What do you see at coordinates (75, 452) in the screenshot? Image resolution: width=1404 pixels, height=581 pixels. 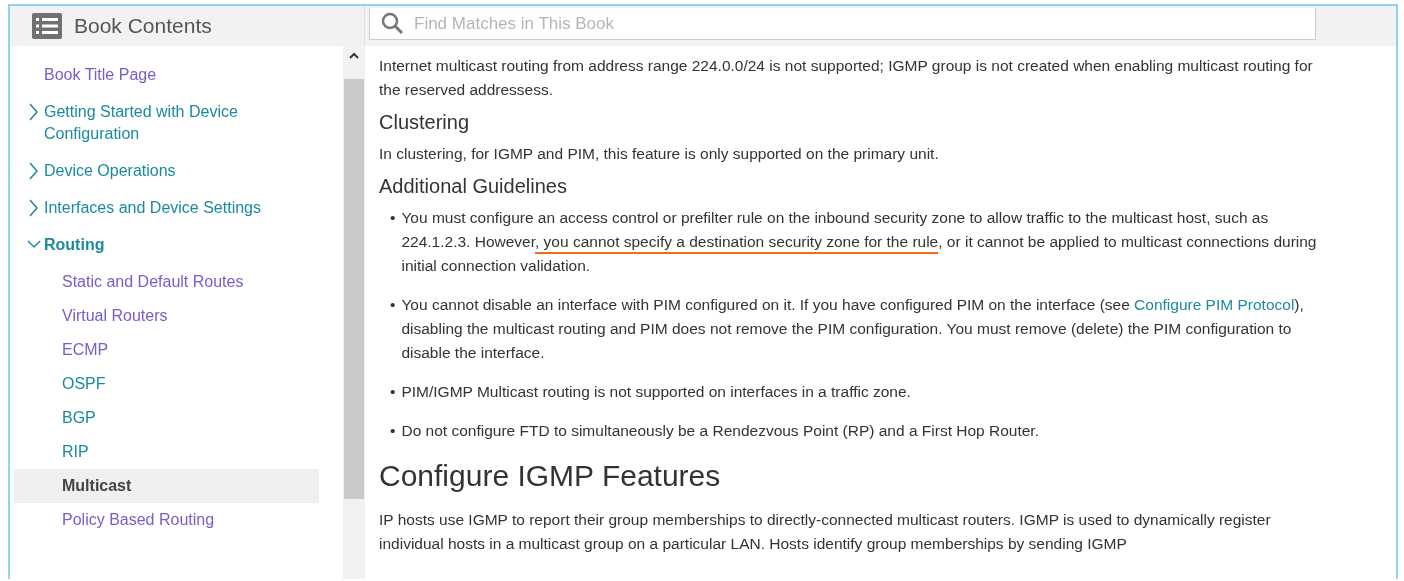 I see `nav-item: RIP` at bounding box center [75, 452].